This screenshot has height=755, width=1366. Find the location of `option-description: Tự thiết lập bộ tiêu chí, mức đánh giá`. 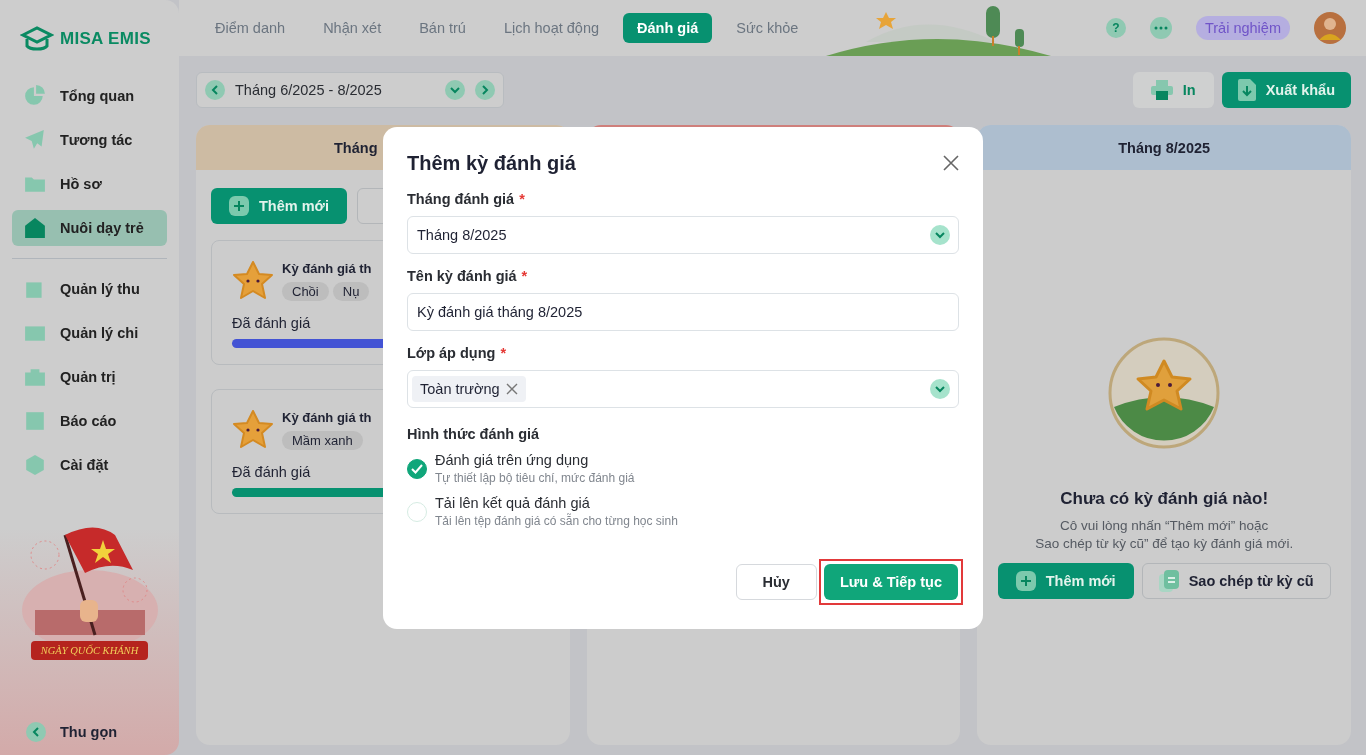

option-description: Tự thiết lập bộ tiêu chí, mức đánh giá is located at coordinates (535, 478).